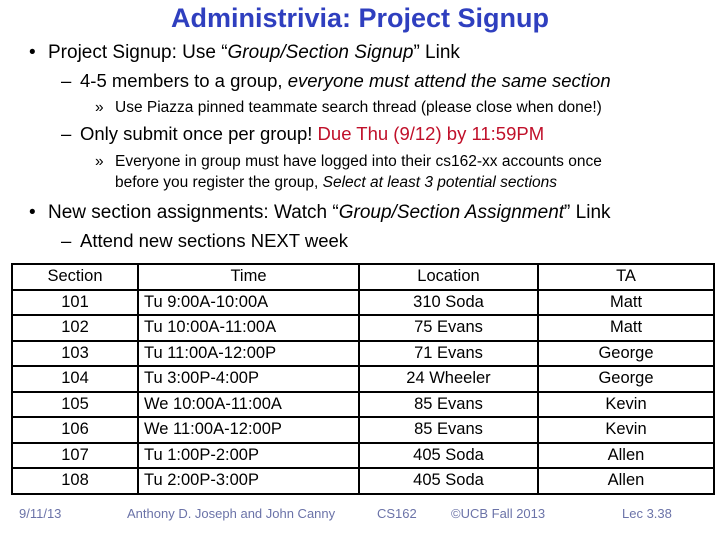 This screenshot has width=720, height=540. I want to click on cell-section: 106, so click(75, 430).